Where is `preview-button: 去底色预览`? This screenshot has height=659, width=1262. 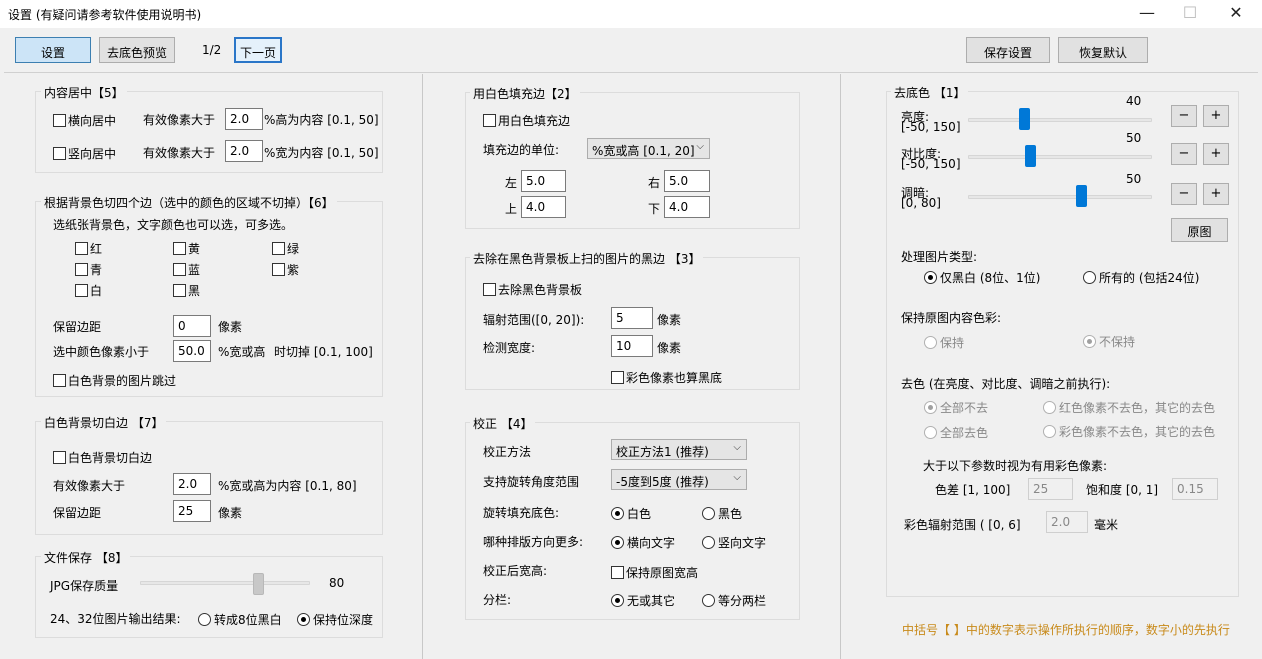 preview-button: 去底色预览 is located at coordinates (137, 50).